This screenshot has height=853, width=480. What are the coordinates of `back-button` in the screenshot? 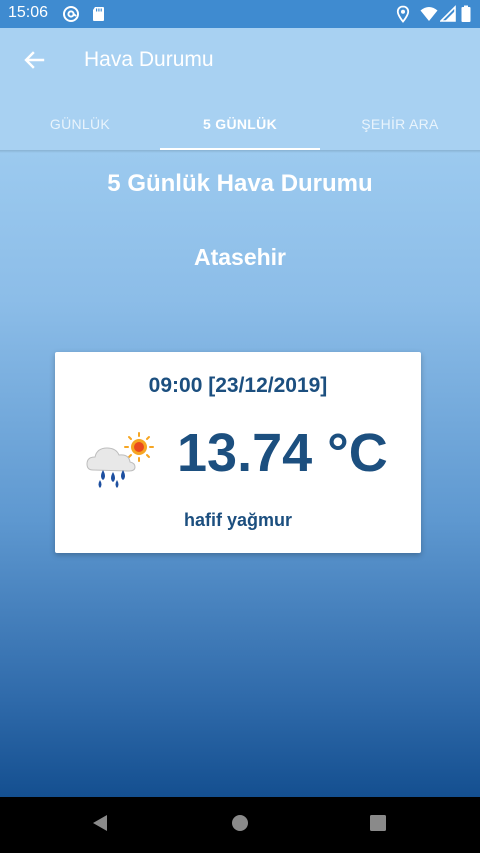 It's located at (34, 62).